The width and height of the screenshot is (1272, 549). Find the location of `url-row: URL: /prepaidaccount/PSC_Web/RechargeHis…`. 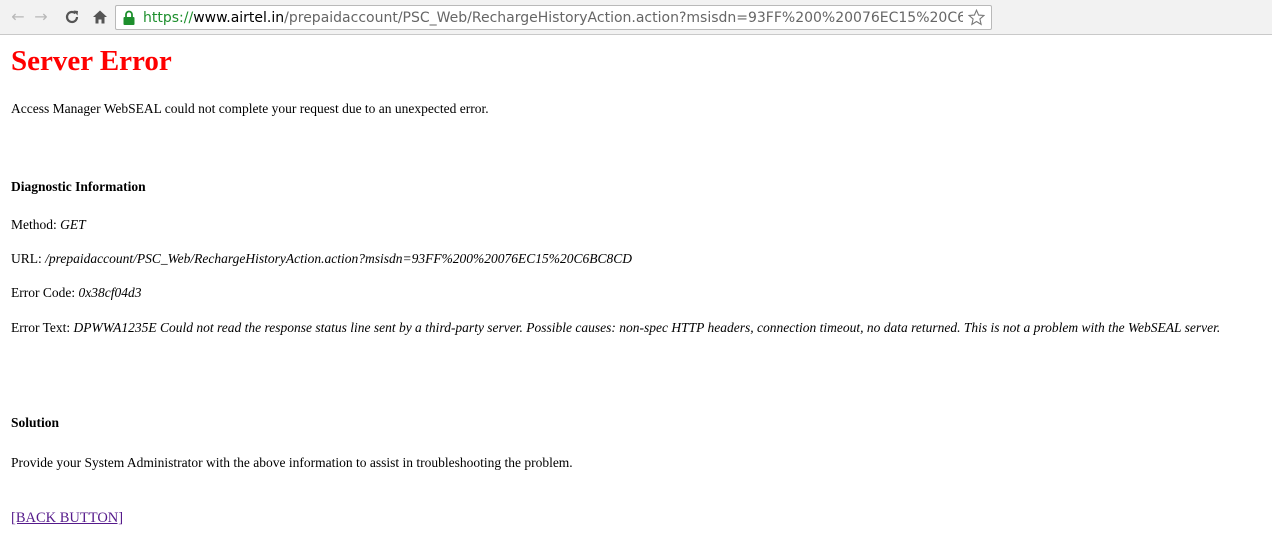

url-row: URL: /prepaidaccount/PSC_Web/RechargeHis… is located at coordinates (321, 258).